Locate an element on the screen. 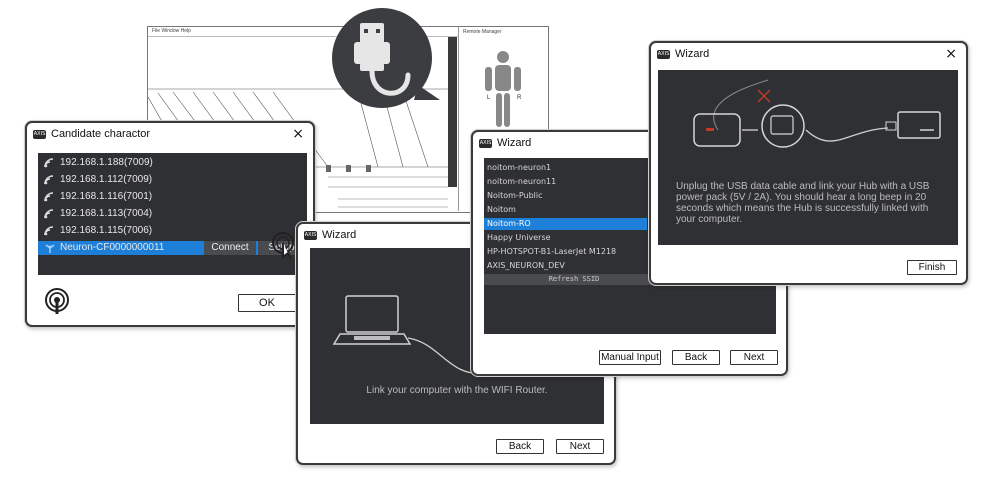 This screenshot has width=991, height=490. connect-button: Connect is located at coordinates (230, 248).